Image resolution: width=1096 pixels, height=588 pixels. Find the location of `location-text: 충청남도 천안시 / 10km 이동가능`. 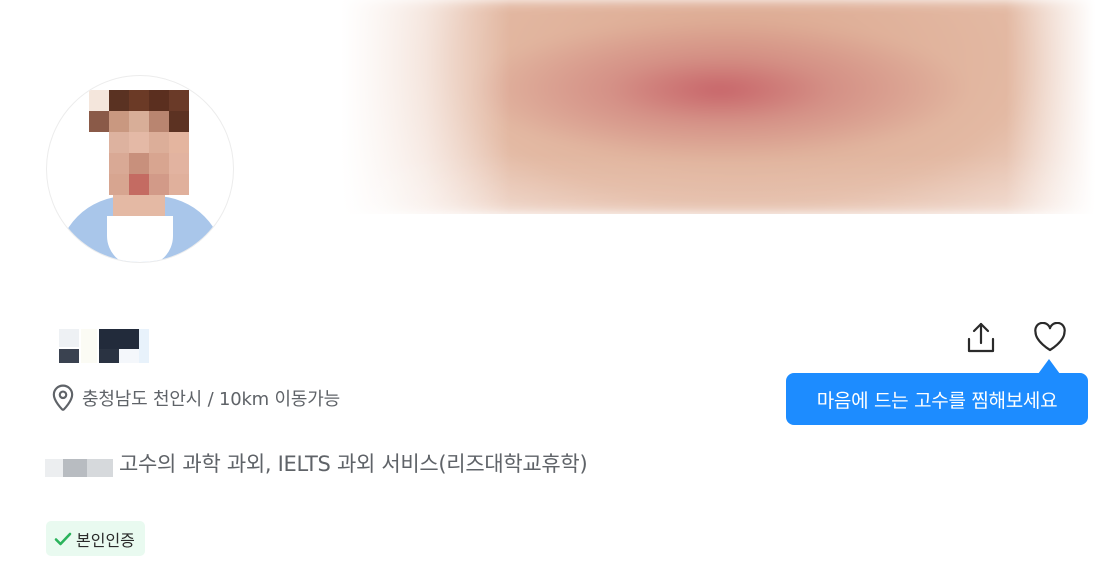

location-text: 충청남도 천안시 / 10km 이동가능 is located at coordinates (211, 399).